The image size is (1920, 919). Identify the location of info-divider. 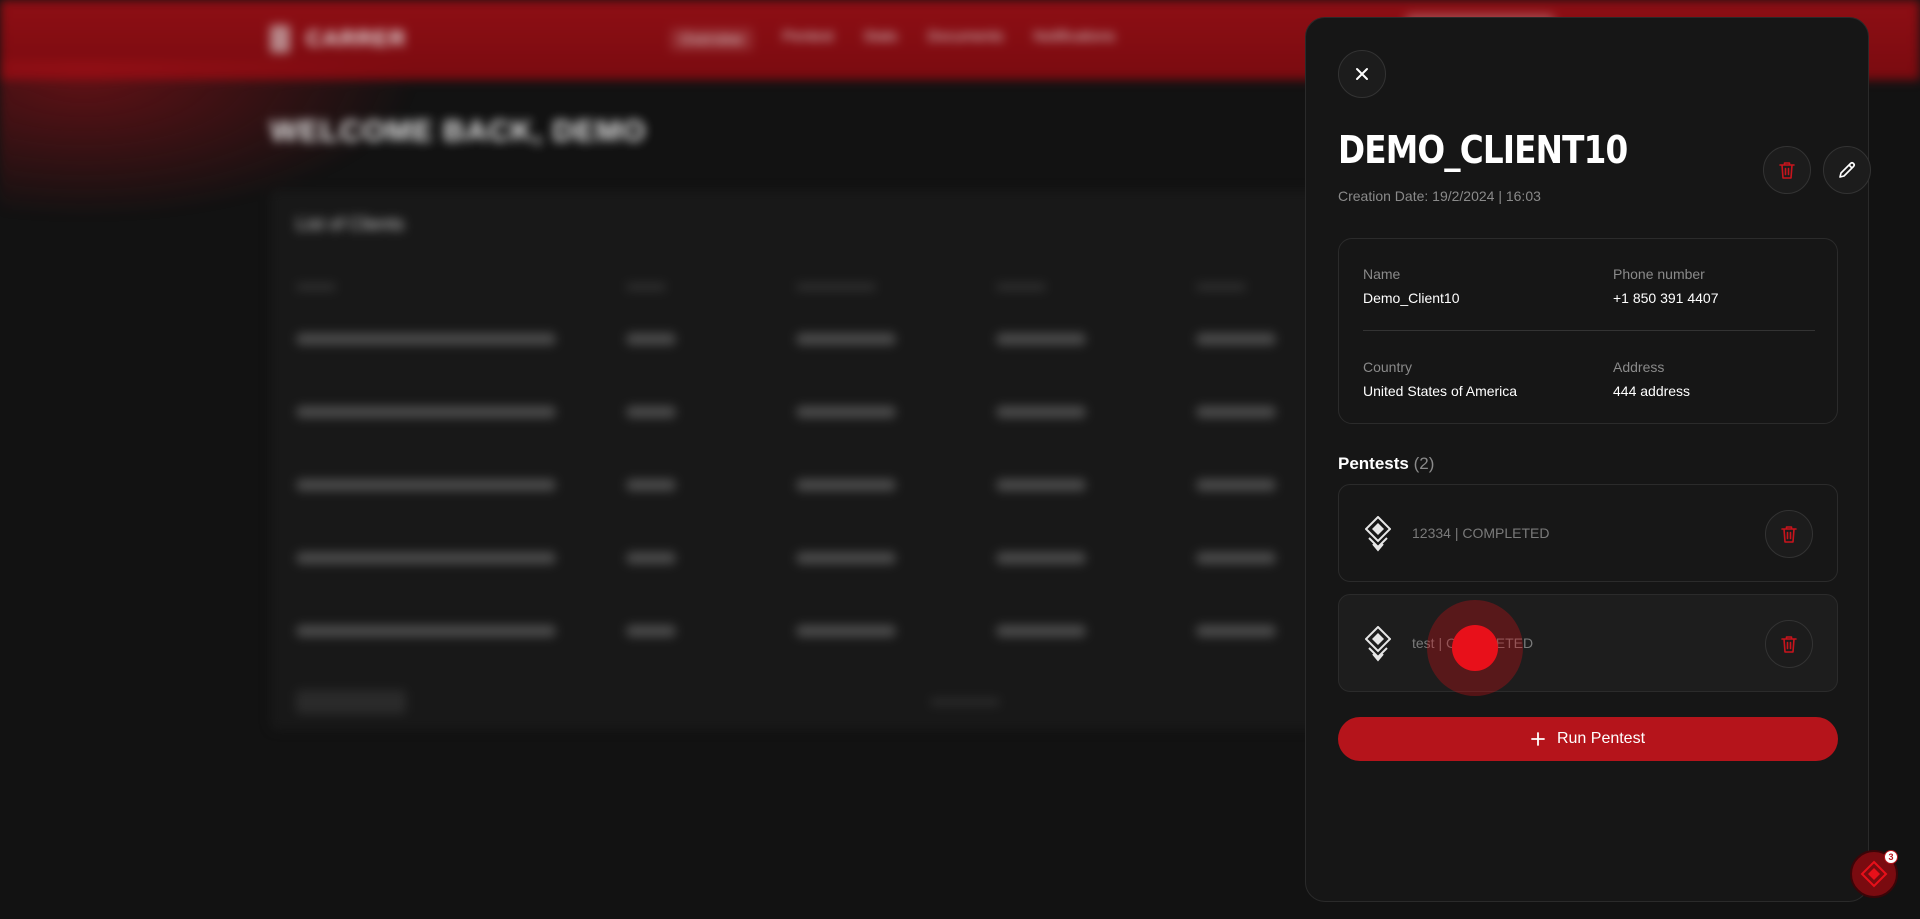
(1589, 330).